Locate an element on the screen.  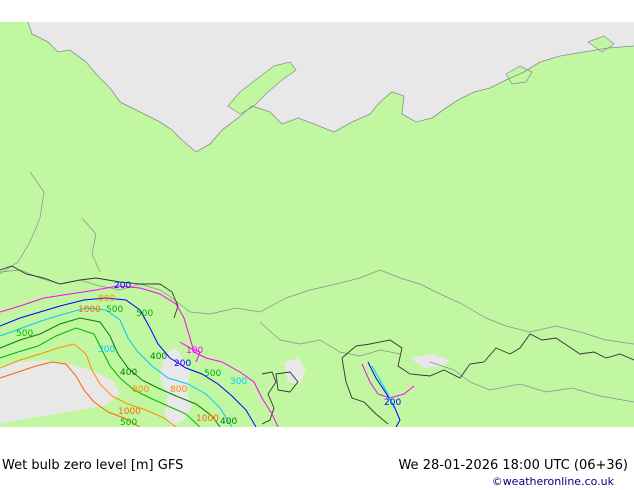
contour-label: 100 is located at coordinates (194, 351).